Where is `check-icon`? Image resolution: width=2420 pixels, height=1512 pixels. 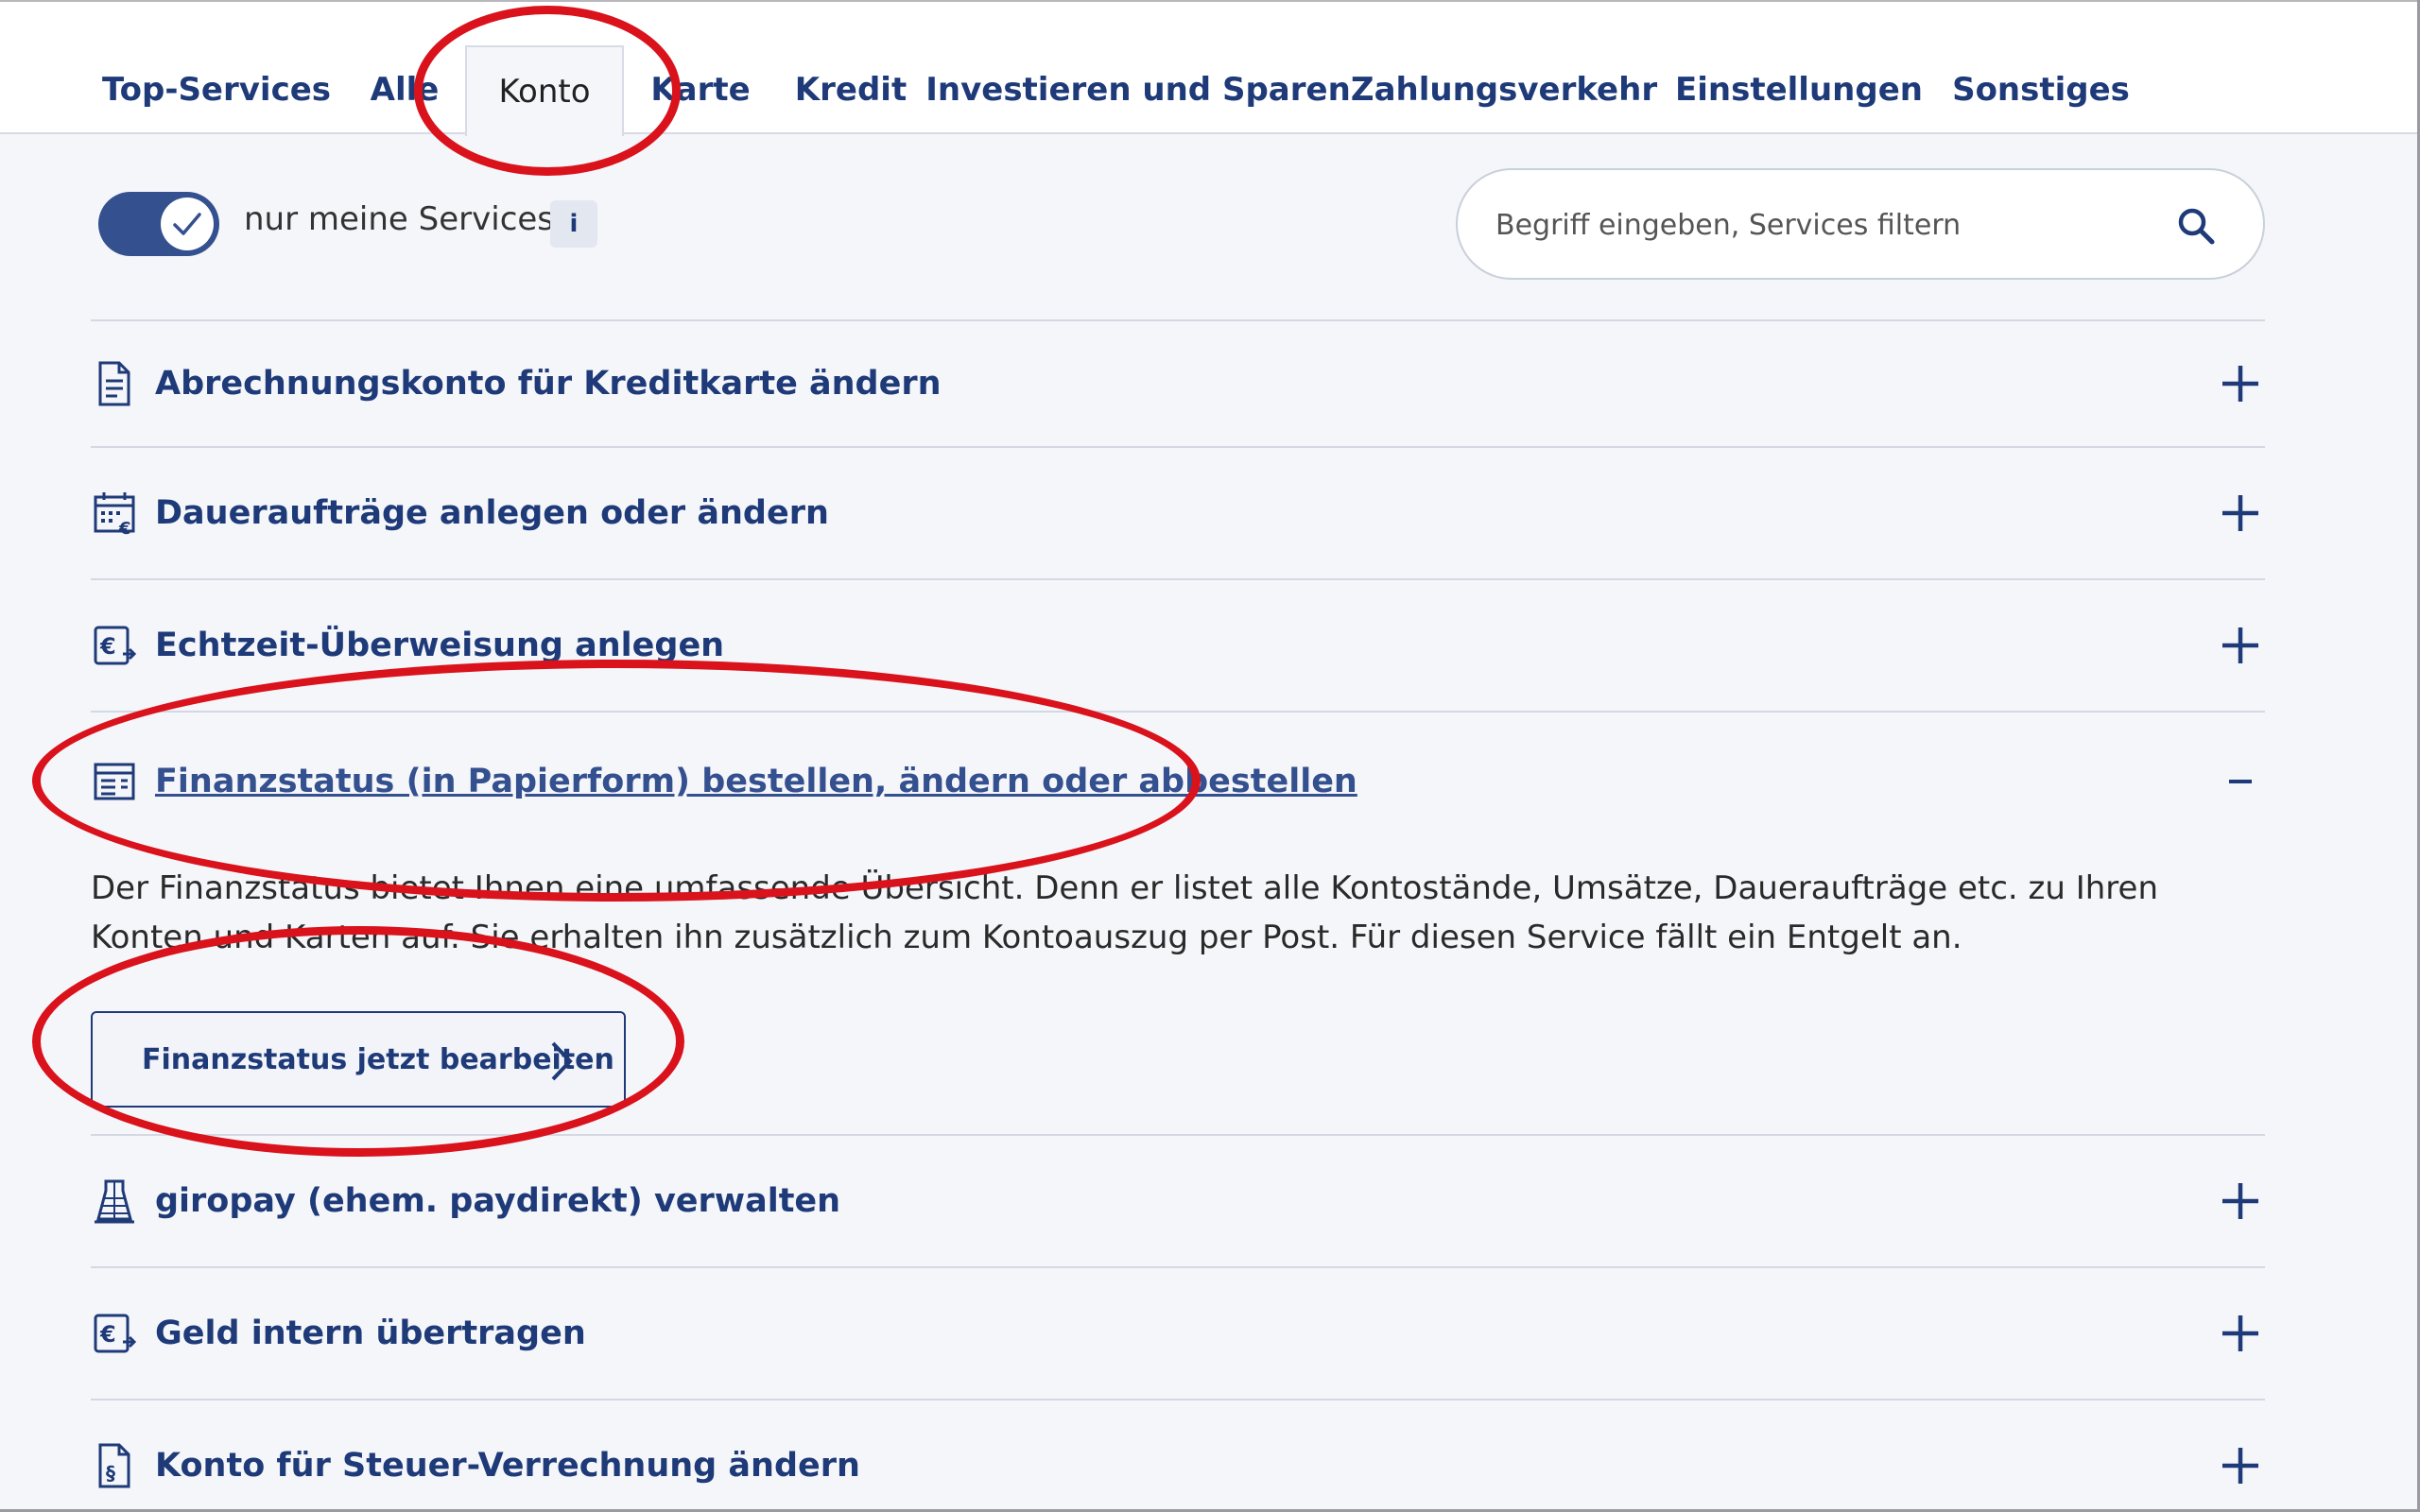 check-icon is located at coordinates (187, 224).